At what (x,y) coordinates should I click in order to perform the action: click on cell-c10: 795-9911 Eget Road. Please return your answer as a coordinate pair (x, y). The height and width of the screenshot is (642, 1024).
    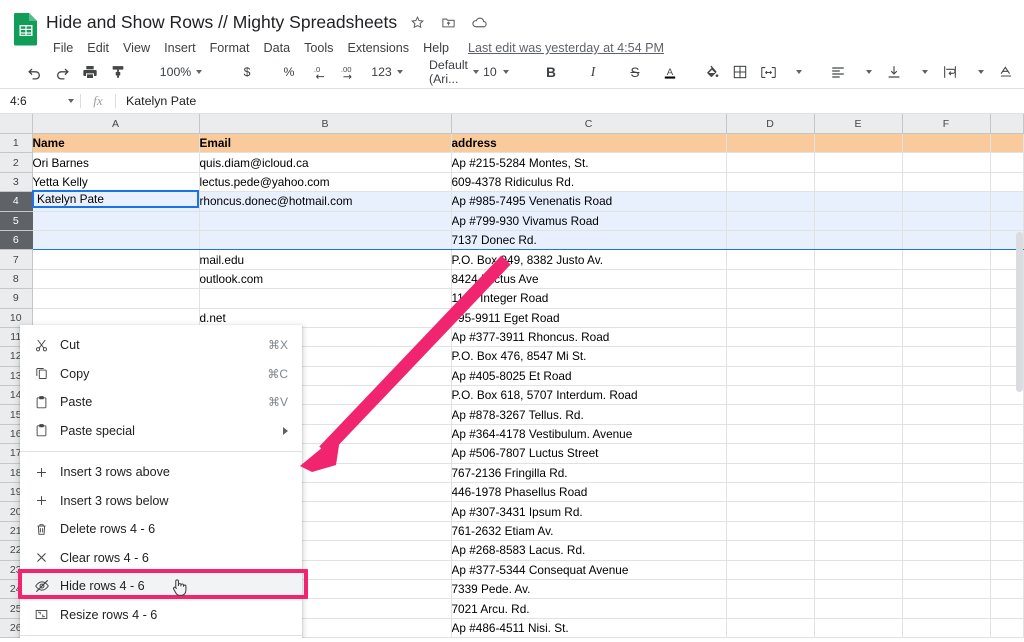
    Looking at the image, I should click on (589, 318).